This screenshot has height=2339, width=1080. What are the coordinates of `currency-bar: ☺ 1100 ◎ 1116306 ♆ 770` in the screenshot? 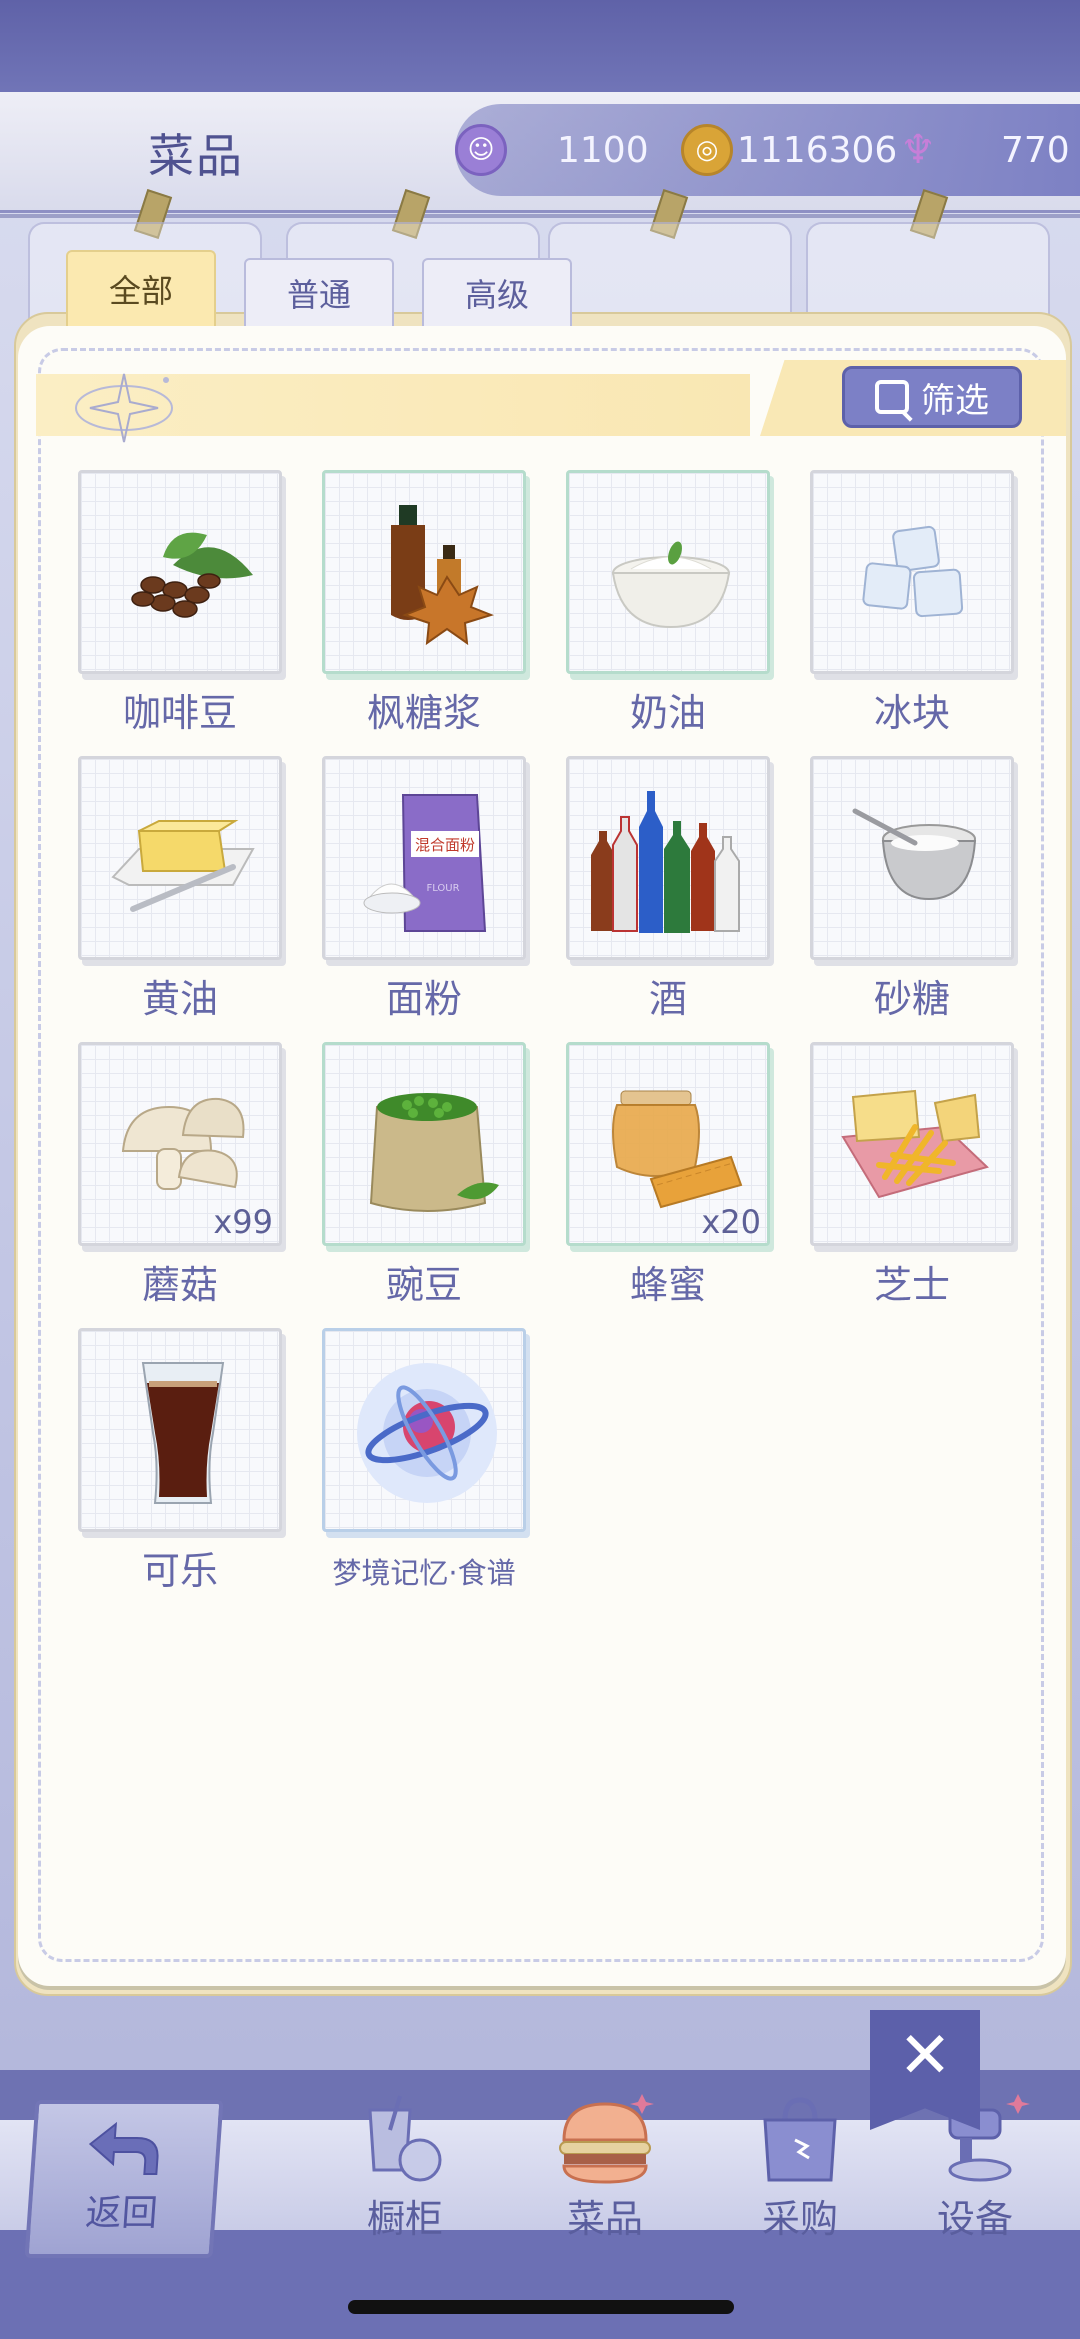 It's located at (767, 150).